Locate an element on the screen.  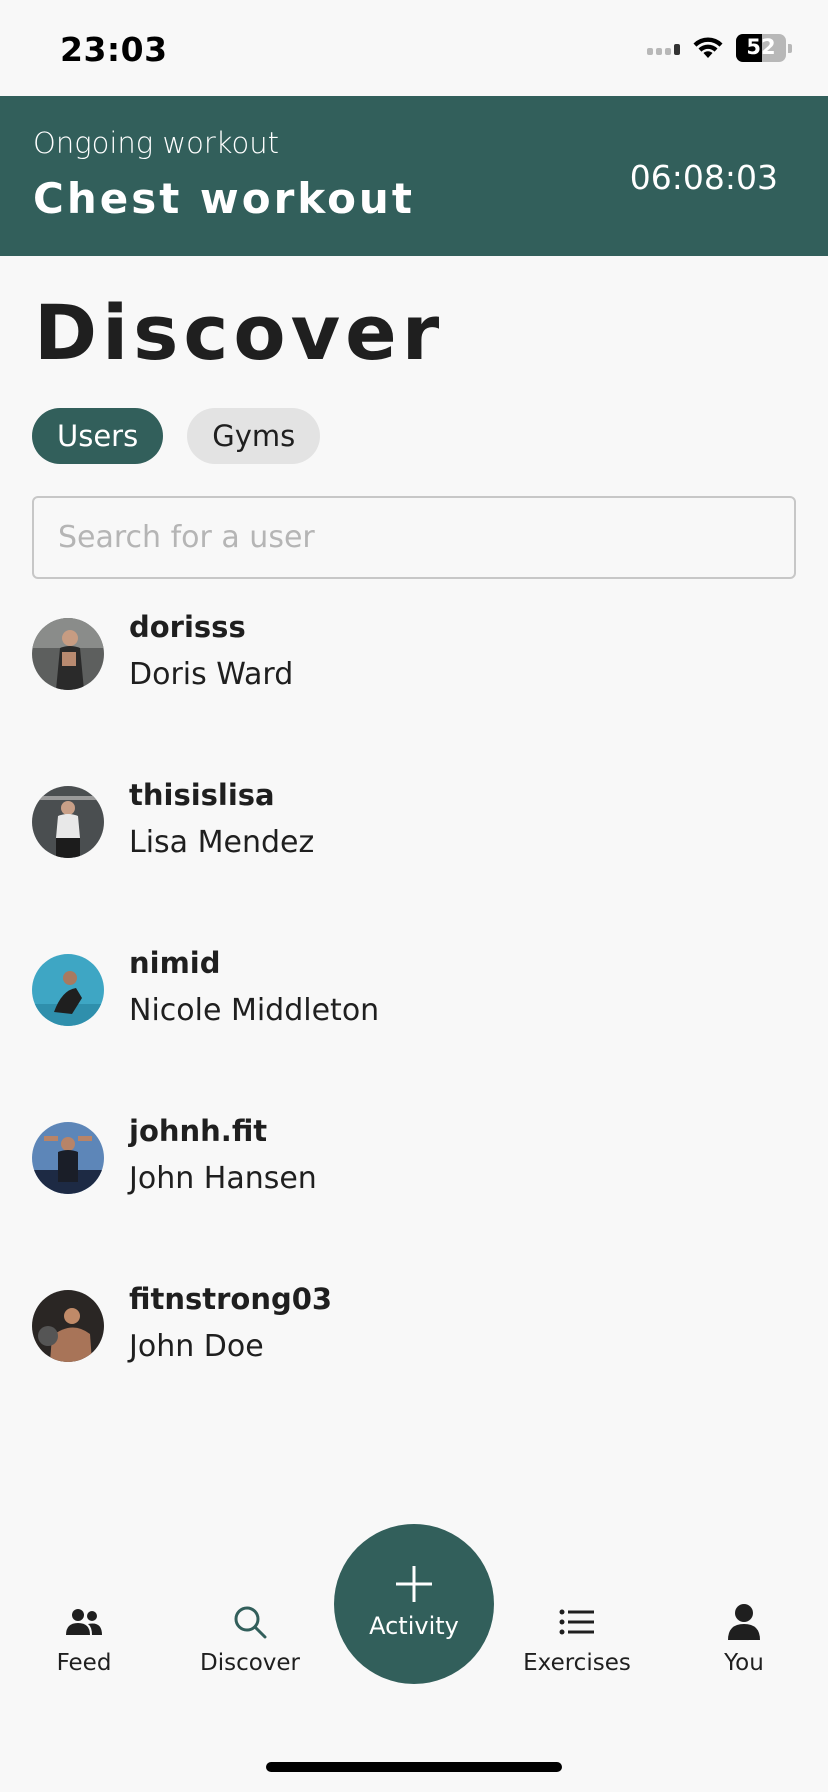
nav-item-discover: Discover is located at coordinates (250, 1638).